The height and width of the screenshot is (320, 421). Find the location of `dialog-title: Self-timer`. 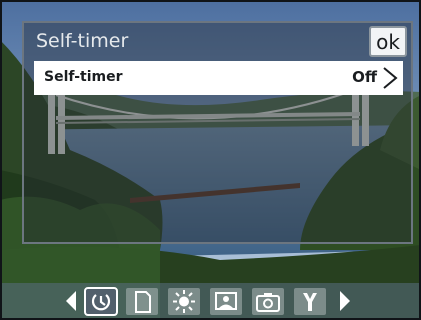

dialog-title: Self-timer is located at coordinates (82, 41).